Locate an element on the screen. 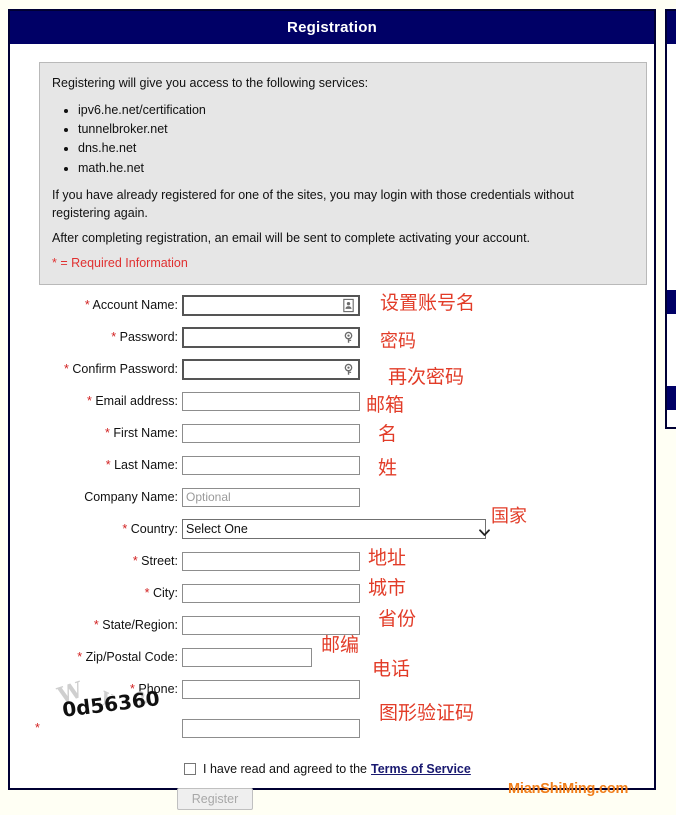 Image resolution: width=676 pixels, height=815 pixels. secondary-panel-sliver is located at coordinates (670, 219).